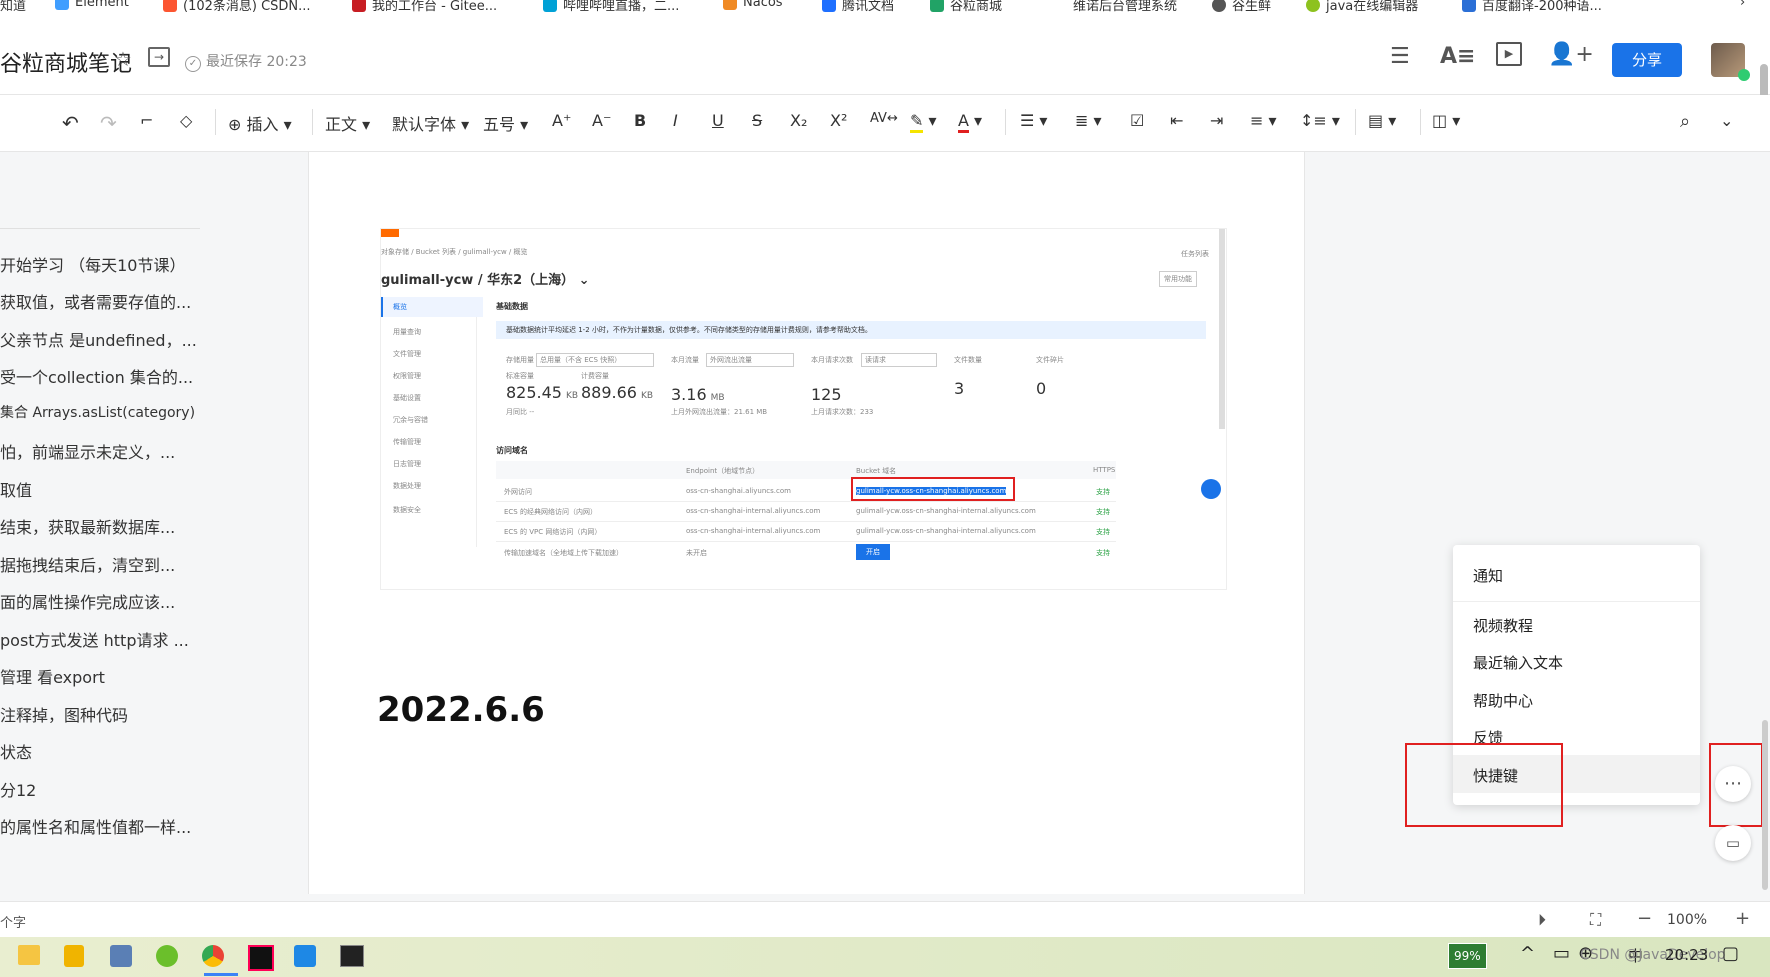  What do you see at coordinates (100, 412) in the screenshot?
I see `outline-item: 集合 Arrays.asList(category)` at bounding box center [100, 412].